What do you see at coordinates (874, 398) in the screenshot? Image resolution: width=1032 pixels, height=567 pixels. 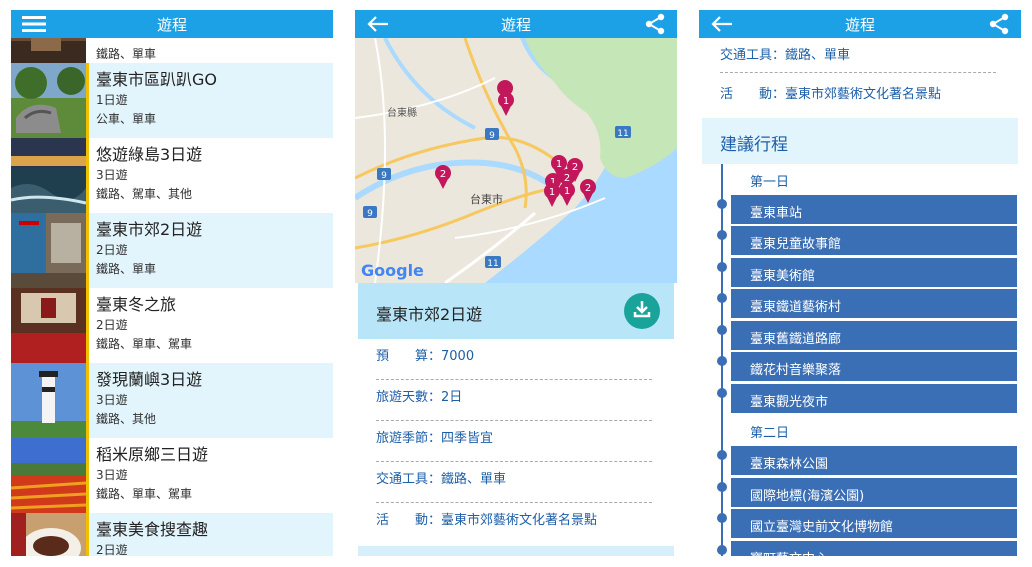 I see `itinerary-stop: 臺東觀光夜市` at bounding box center [874, 398].